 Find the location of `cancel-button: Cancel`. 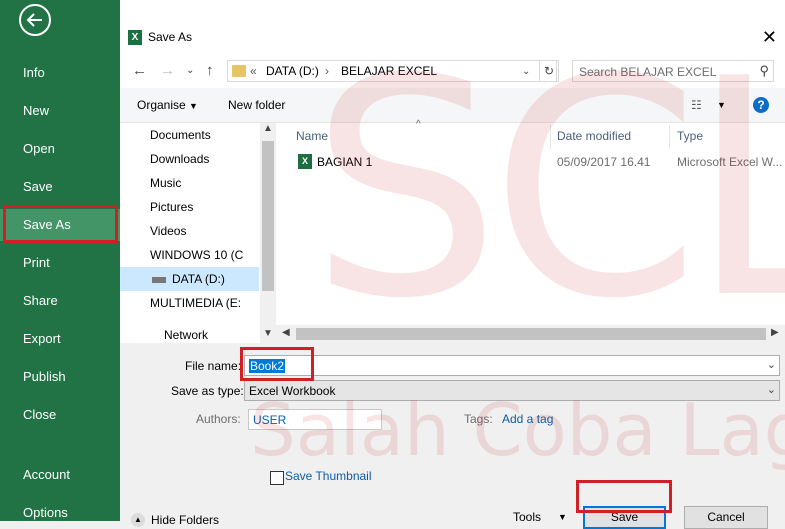

cancel-button: Cancel is located at coordinates (726, 517).